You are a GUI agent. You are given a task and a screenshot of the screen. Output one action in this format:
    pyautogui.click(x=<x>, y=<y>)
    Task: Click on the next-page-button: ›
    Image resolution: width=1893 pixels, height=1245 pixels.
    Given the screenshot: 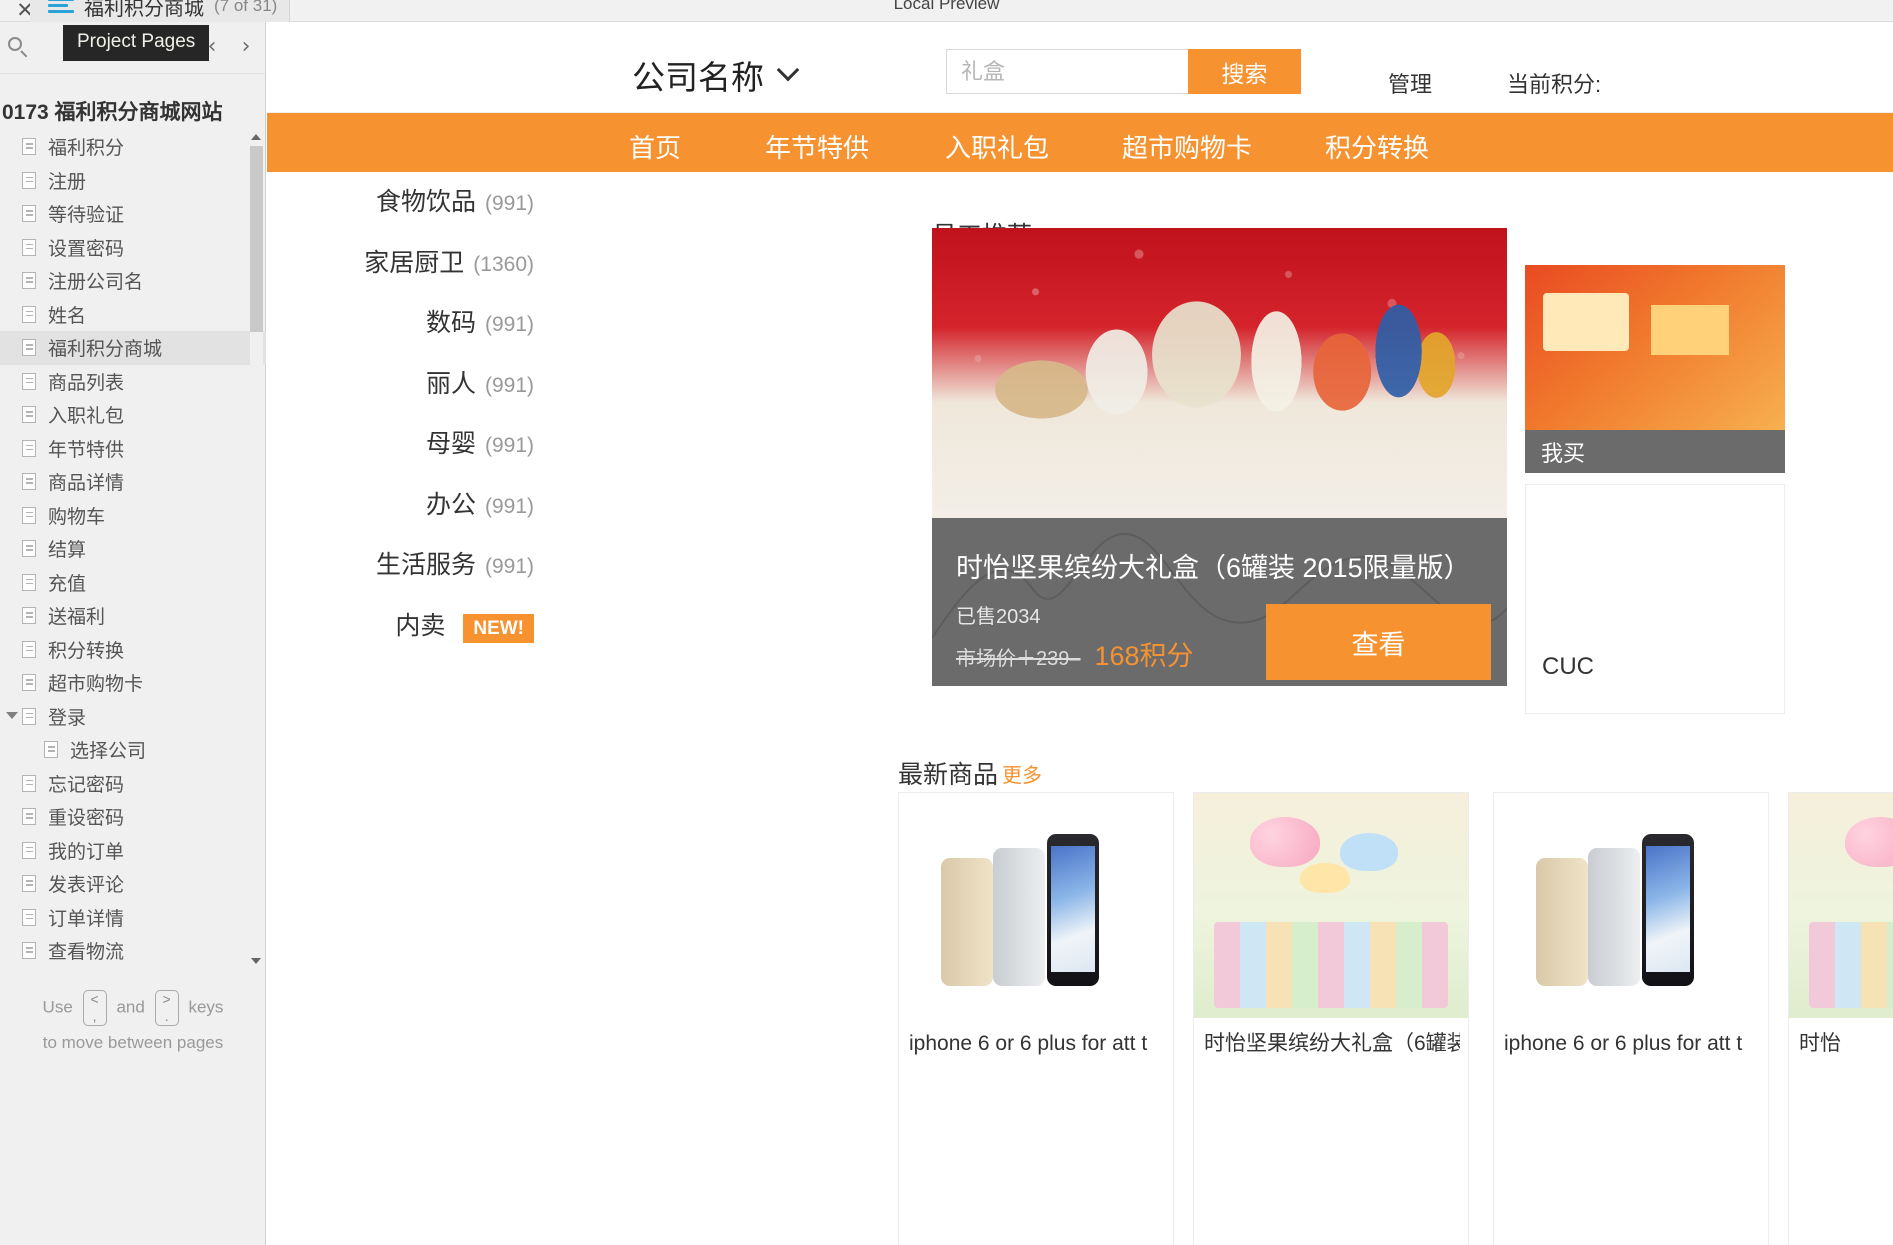 What is the action you would take?
    pyautogui.click(x=246, y=46)
    